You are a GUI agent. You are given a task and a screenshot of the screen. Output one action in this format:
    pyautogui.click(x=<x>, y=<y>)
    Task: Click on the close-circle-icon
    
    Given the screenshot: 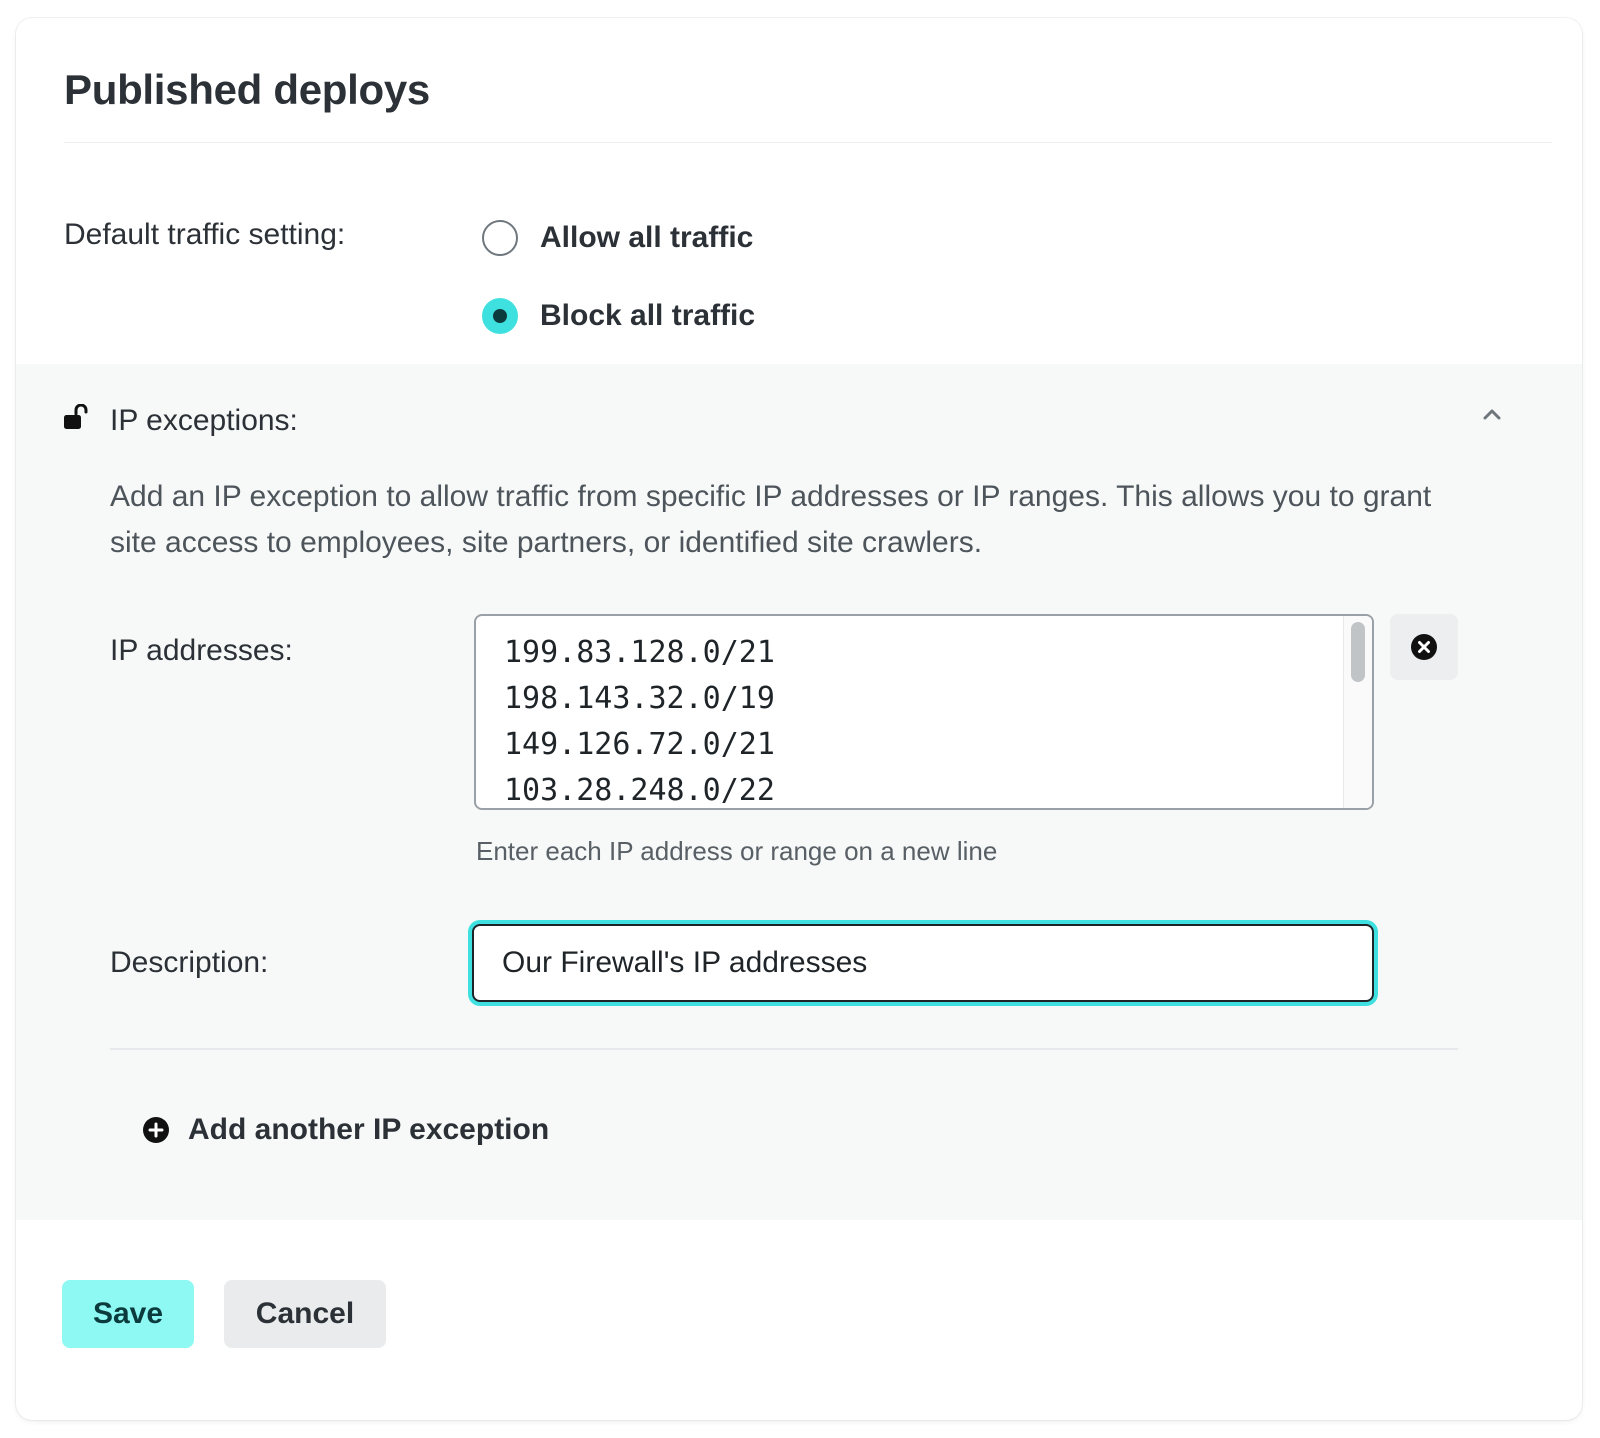 What is the action you would take?
    pyautogui.click(x=1424, y=647)
    